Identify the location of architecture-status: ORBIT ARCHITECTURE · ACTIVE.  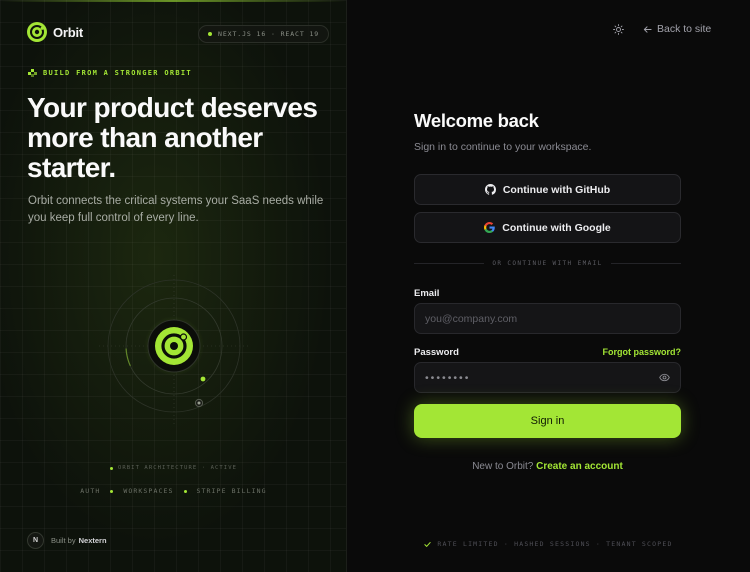
(173, 468).